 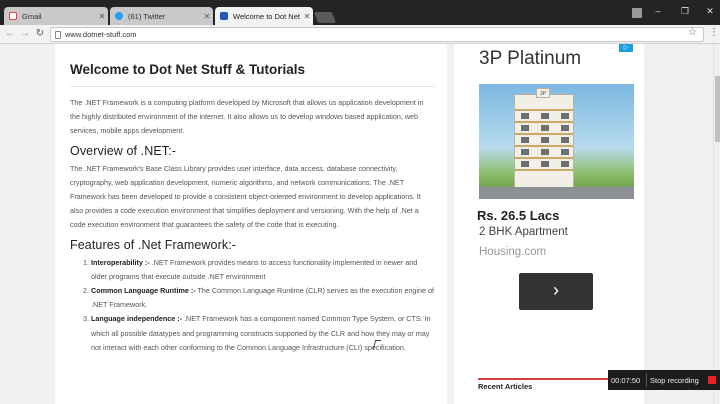 What do you see at coordinates (692, 32) in the screenshot?
I see `bookmark-star-icon: ☆` at bounding box center [692, 32].